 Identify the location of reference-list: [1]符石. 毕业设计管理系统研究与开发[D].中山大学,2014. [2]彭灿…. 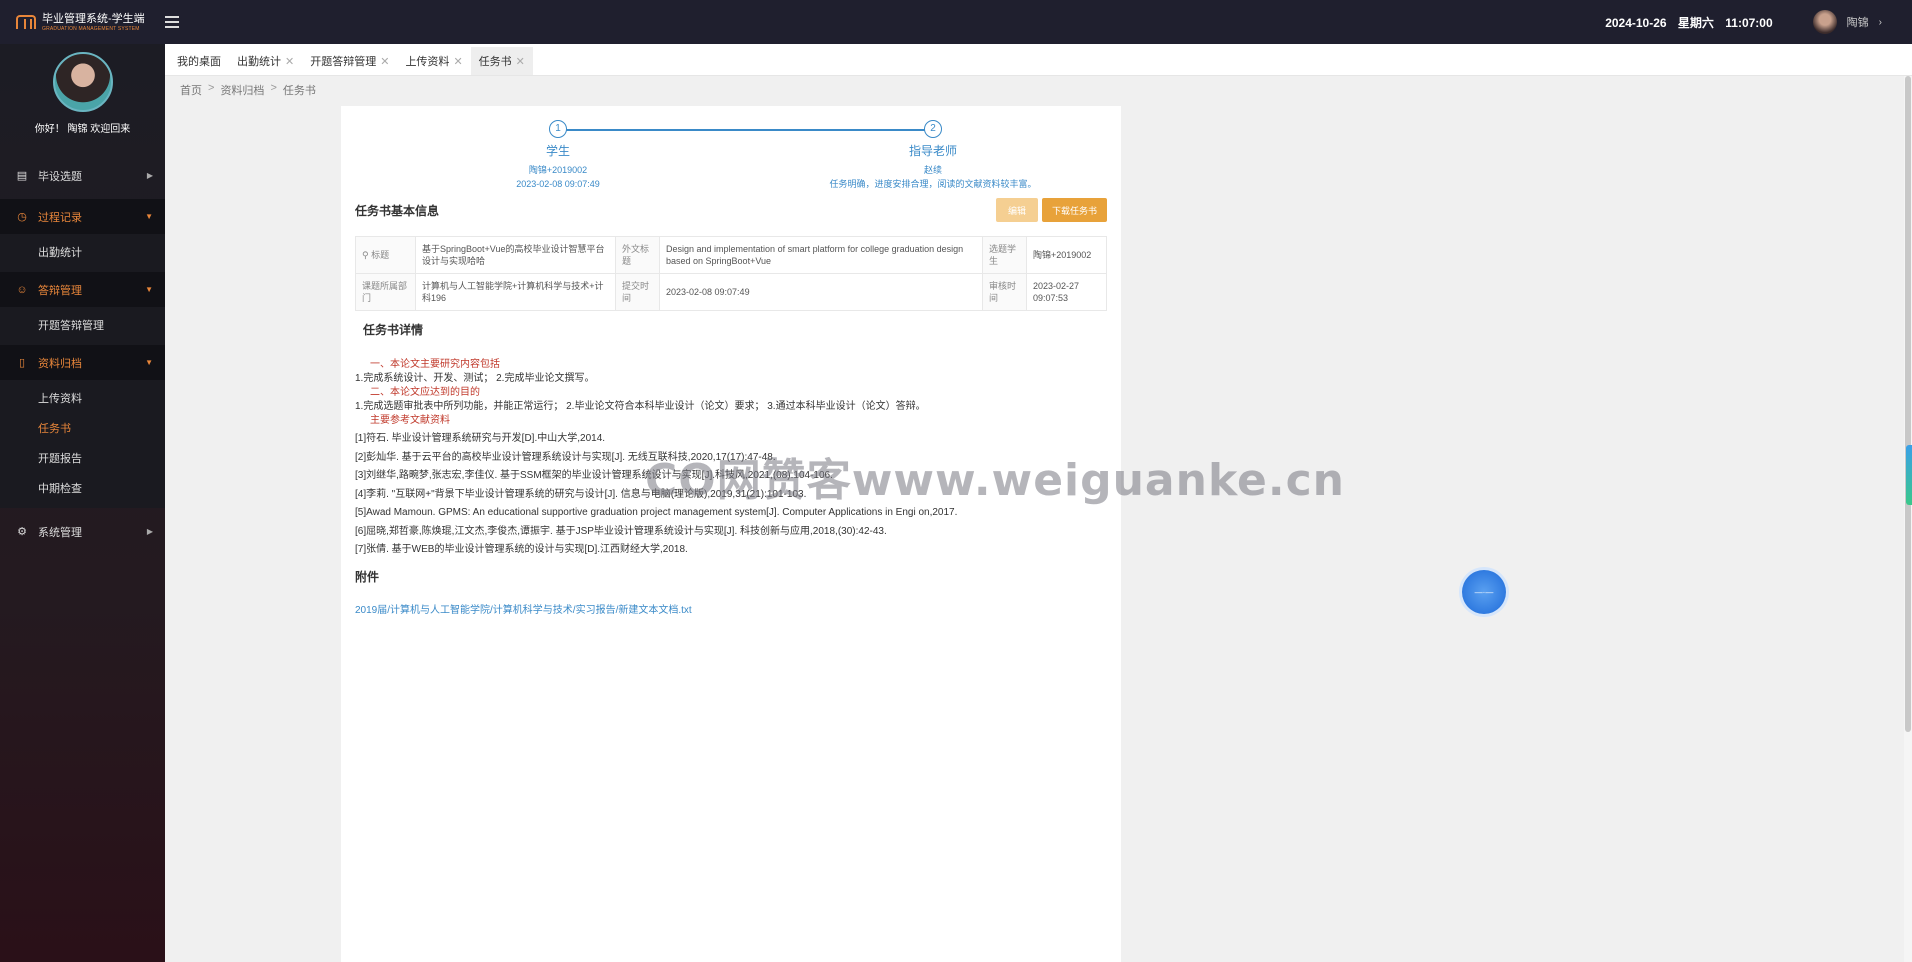
(731, 495).